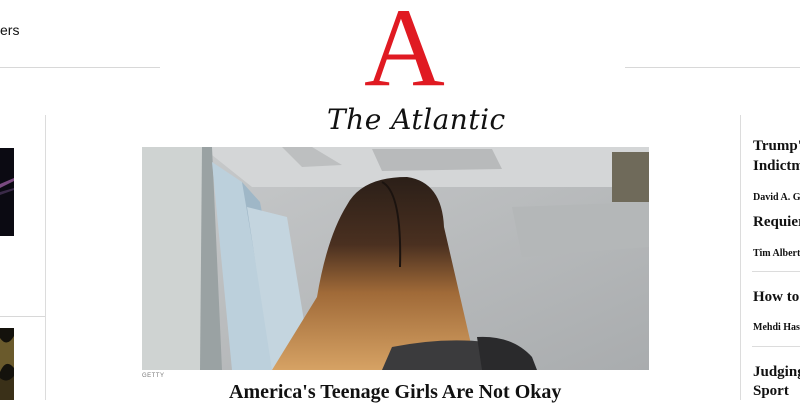 This screenshot has height=405, width=800. Describe the element at coordinates (776, 197) in the screenshot. I see `right-rail-story-1-author: David A. G` at that location.